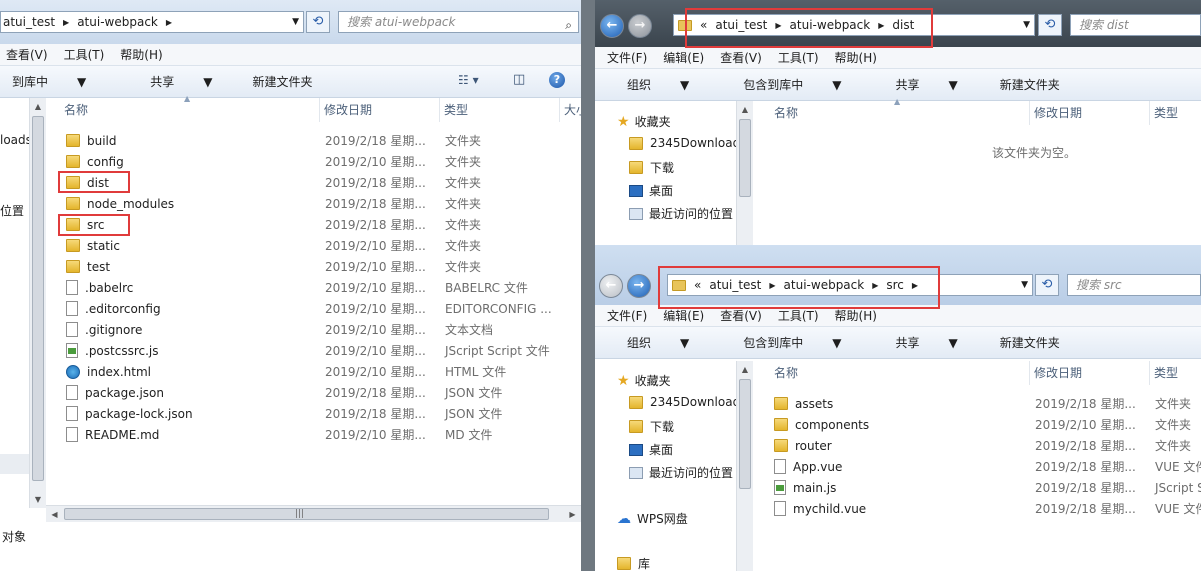 Image resolution: width=1201 pixels, height=571 pixels. Describe the element at coordinates (1134, 285) in the screenshot. I see `src-search-input: 搜索 src` at that location.